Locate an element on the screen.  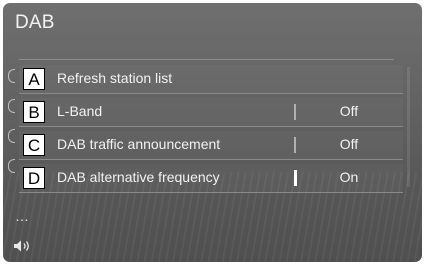
list-item-refresh-station-list: A Refresh station list is located at coordinates (211, 79).